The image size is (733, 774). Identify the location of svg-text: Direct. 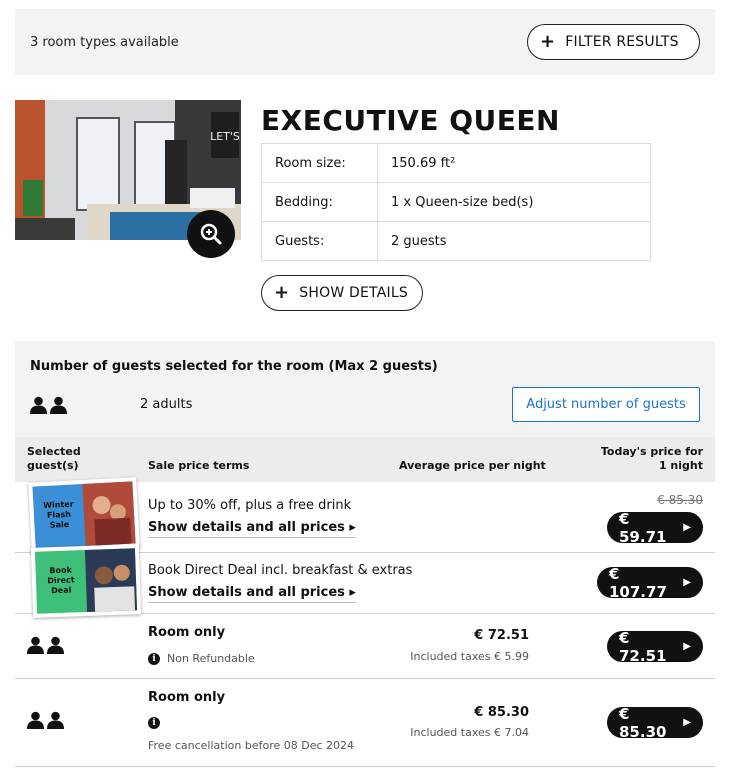
(61, 580).